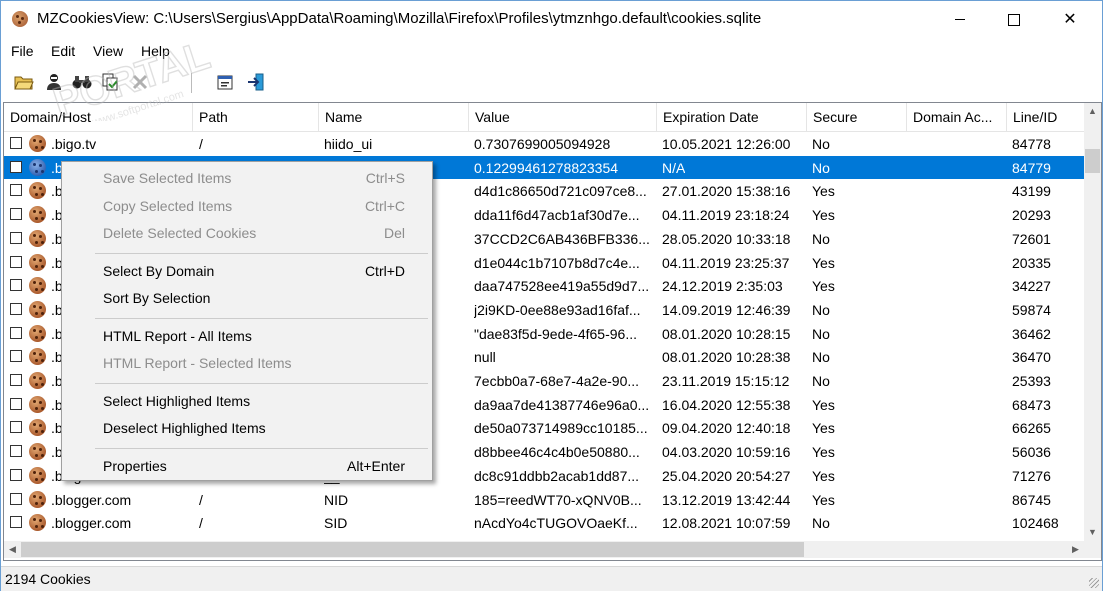  I want to click on menu-file: File, so click(22, 51).